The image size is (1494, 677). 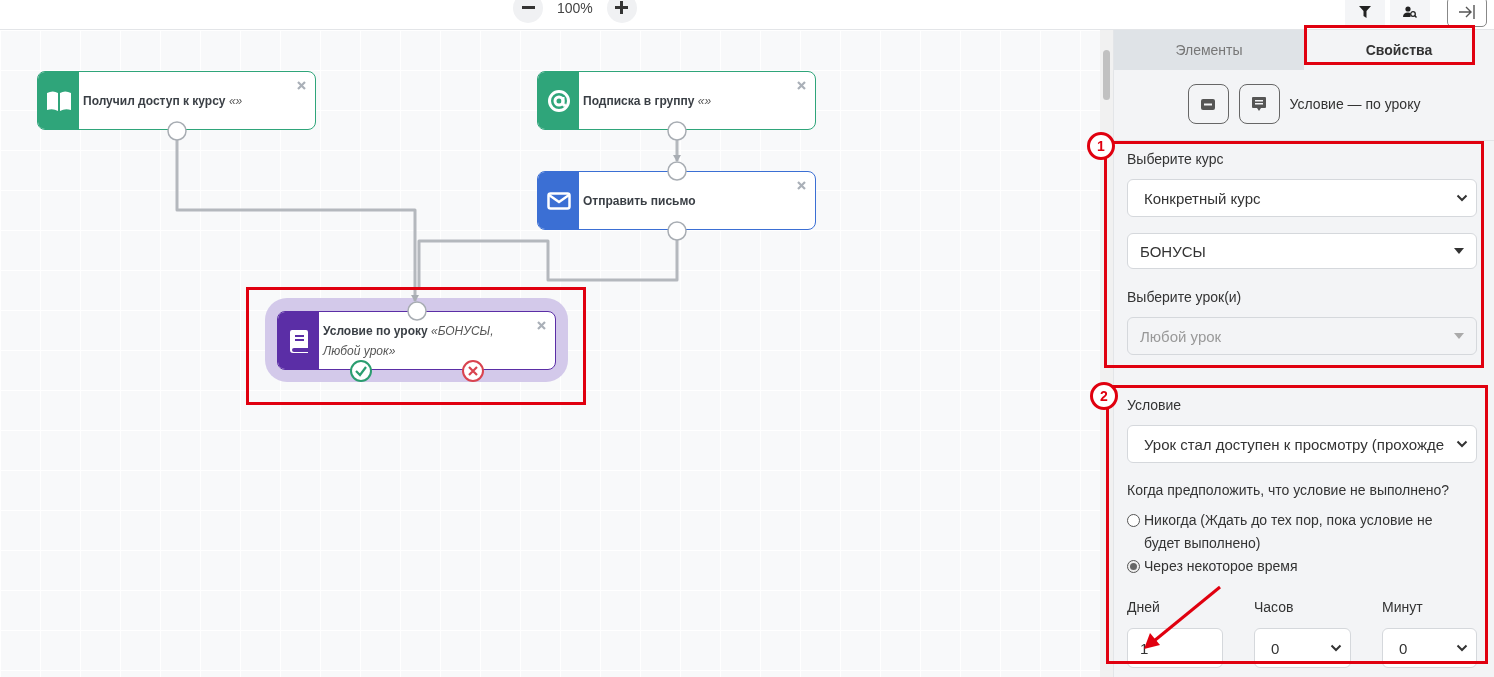 I want to click on scrollbar-thumb, so click(x=1106, y=75).